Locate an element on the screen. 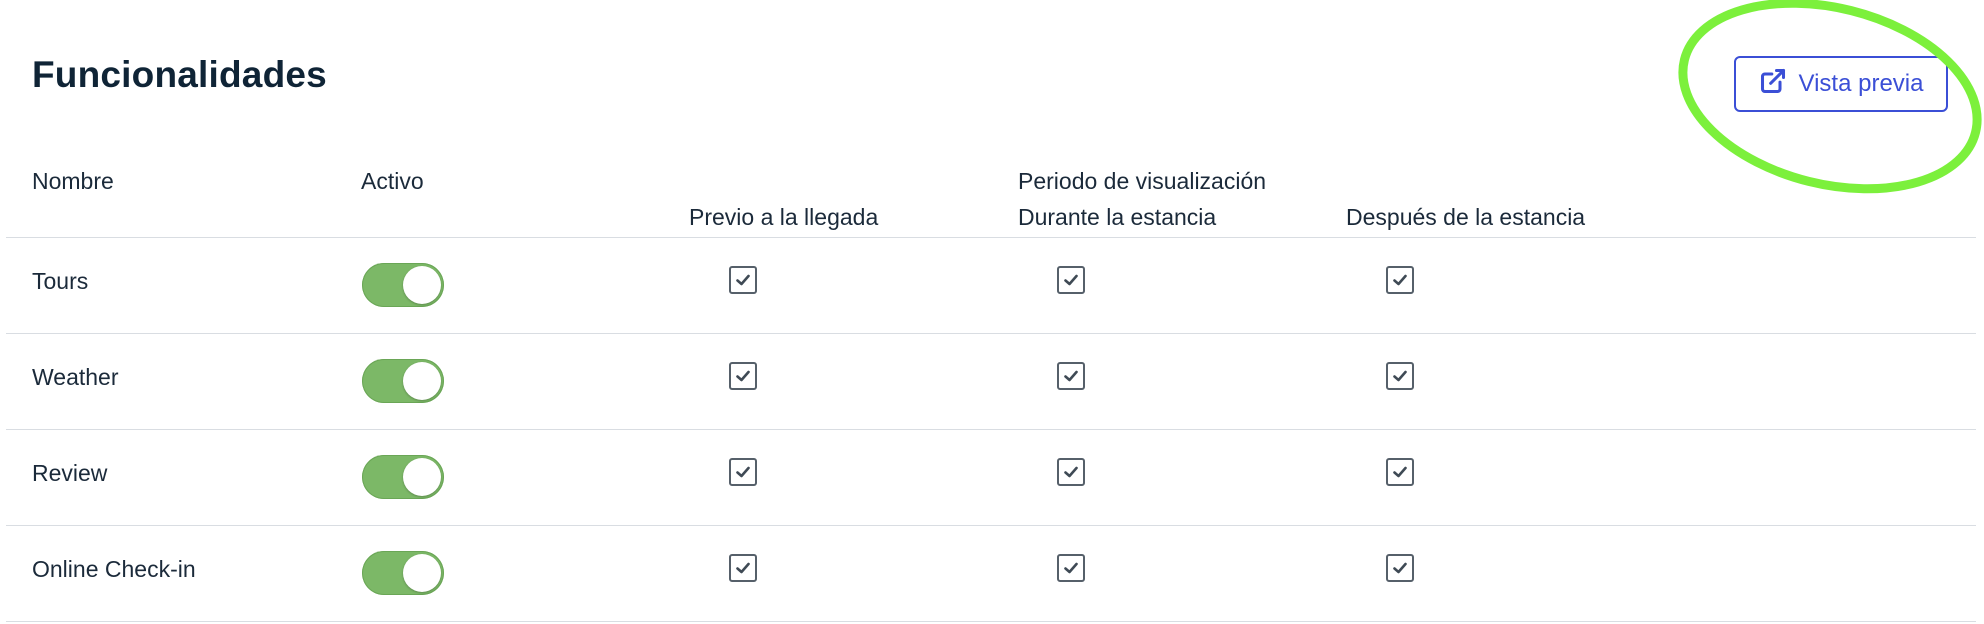 The image size is (1984, 624). column-header-period: Periodo de visualización is located at coordinates (1142, 181).